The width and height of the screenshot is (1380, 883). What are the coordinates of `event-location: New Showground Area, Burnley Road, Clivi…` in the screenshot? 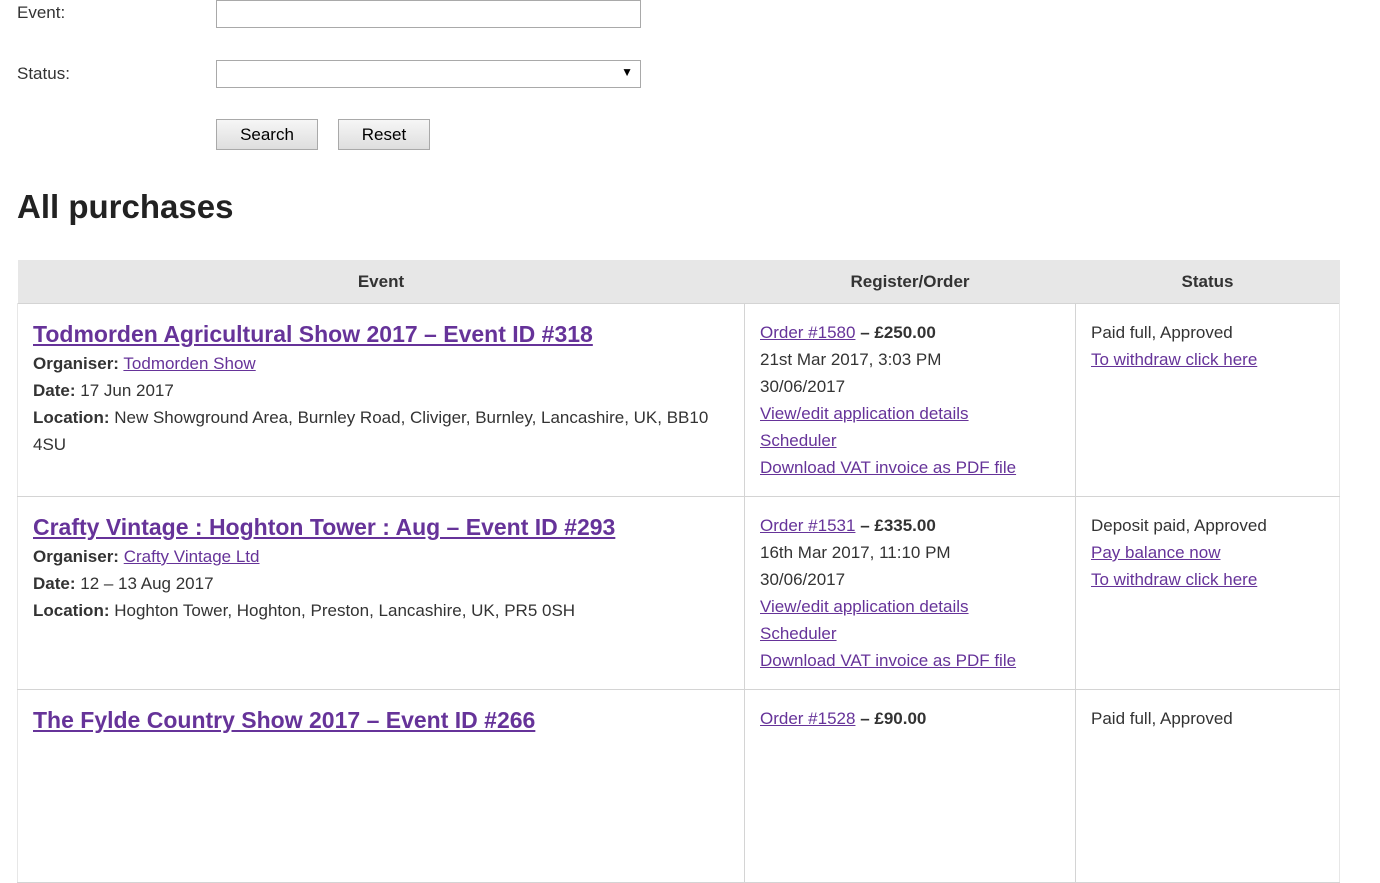 It's located at (371, 431).